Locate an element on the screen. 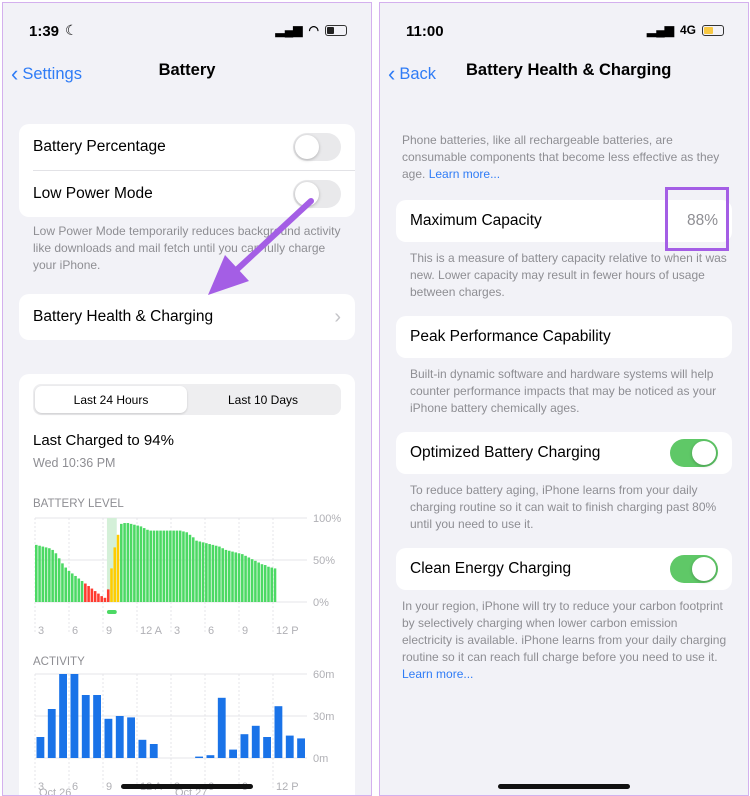 The image size is (750, 796). clean-energy-toggle is located at coordinates (694, 569).